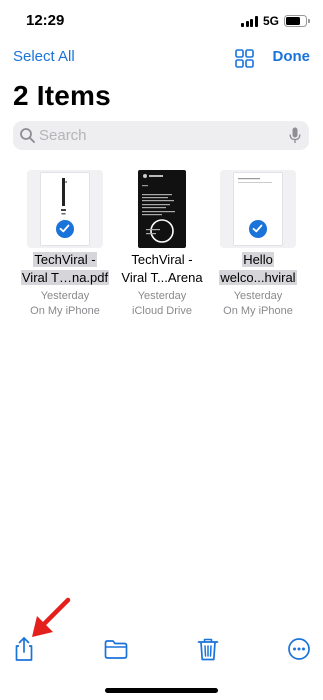 The height and width of the screenshot is (700, 323). I want to click on bottom-toolbar, so click(161, 655).